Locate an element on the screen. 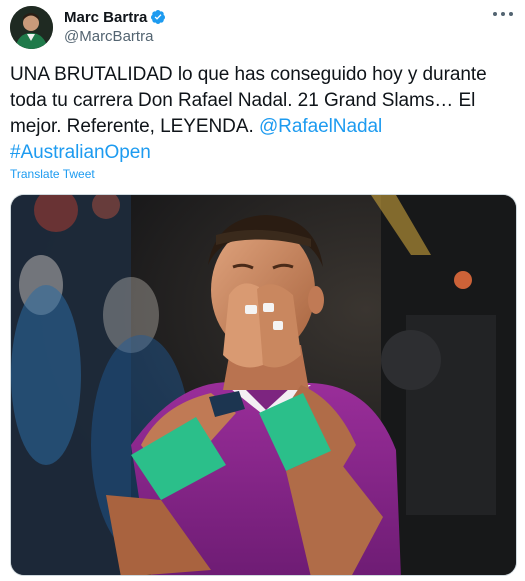 The height and width of the screenshot is (581, 525). avatar is located at coordinates (31, 27).